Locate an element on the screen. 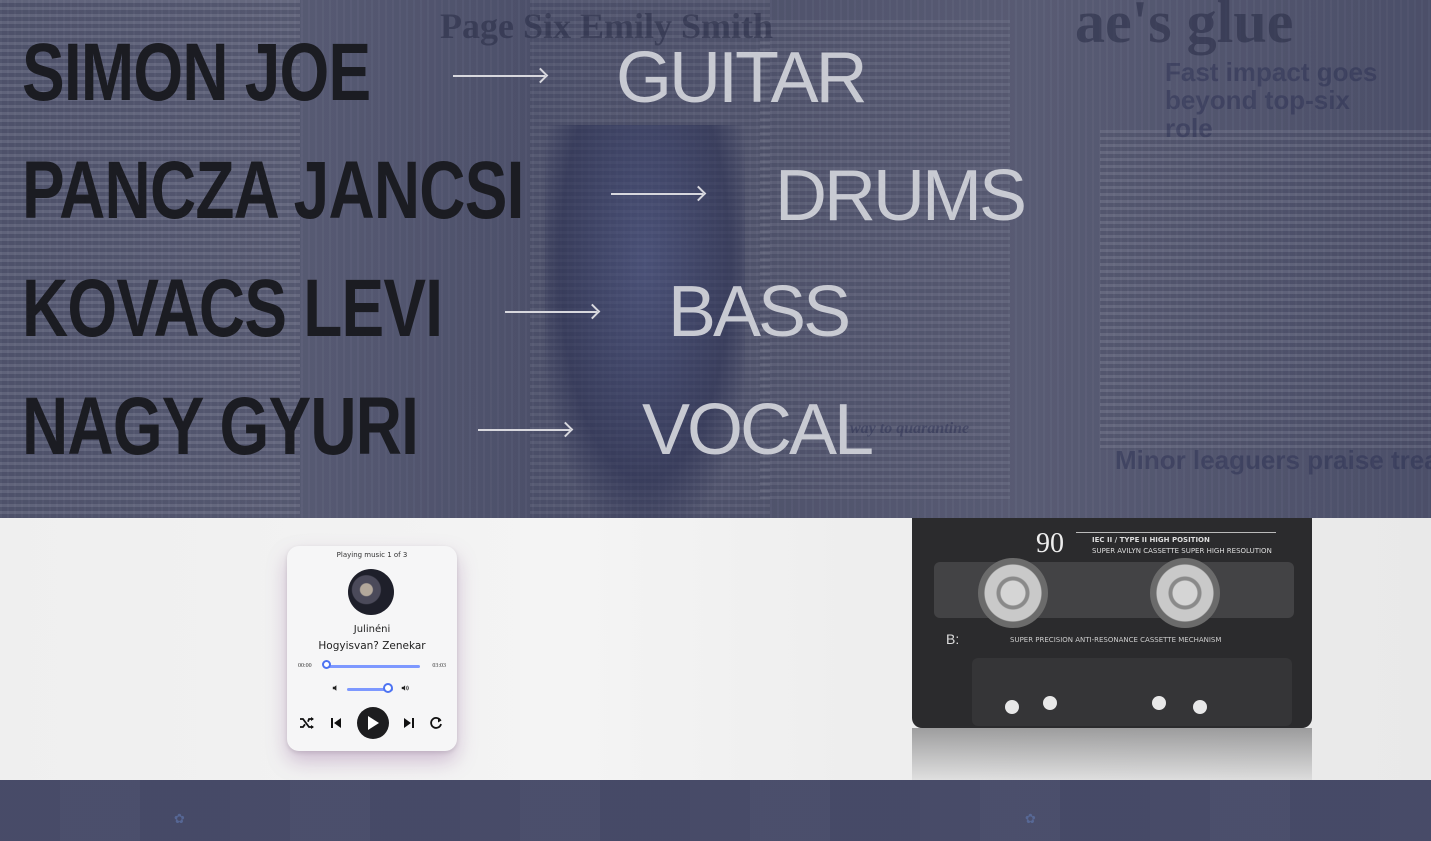 The height and width of the screenshot is (841, 1431). member-row: NAGY GYURI is located at coordinates (276, 427).